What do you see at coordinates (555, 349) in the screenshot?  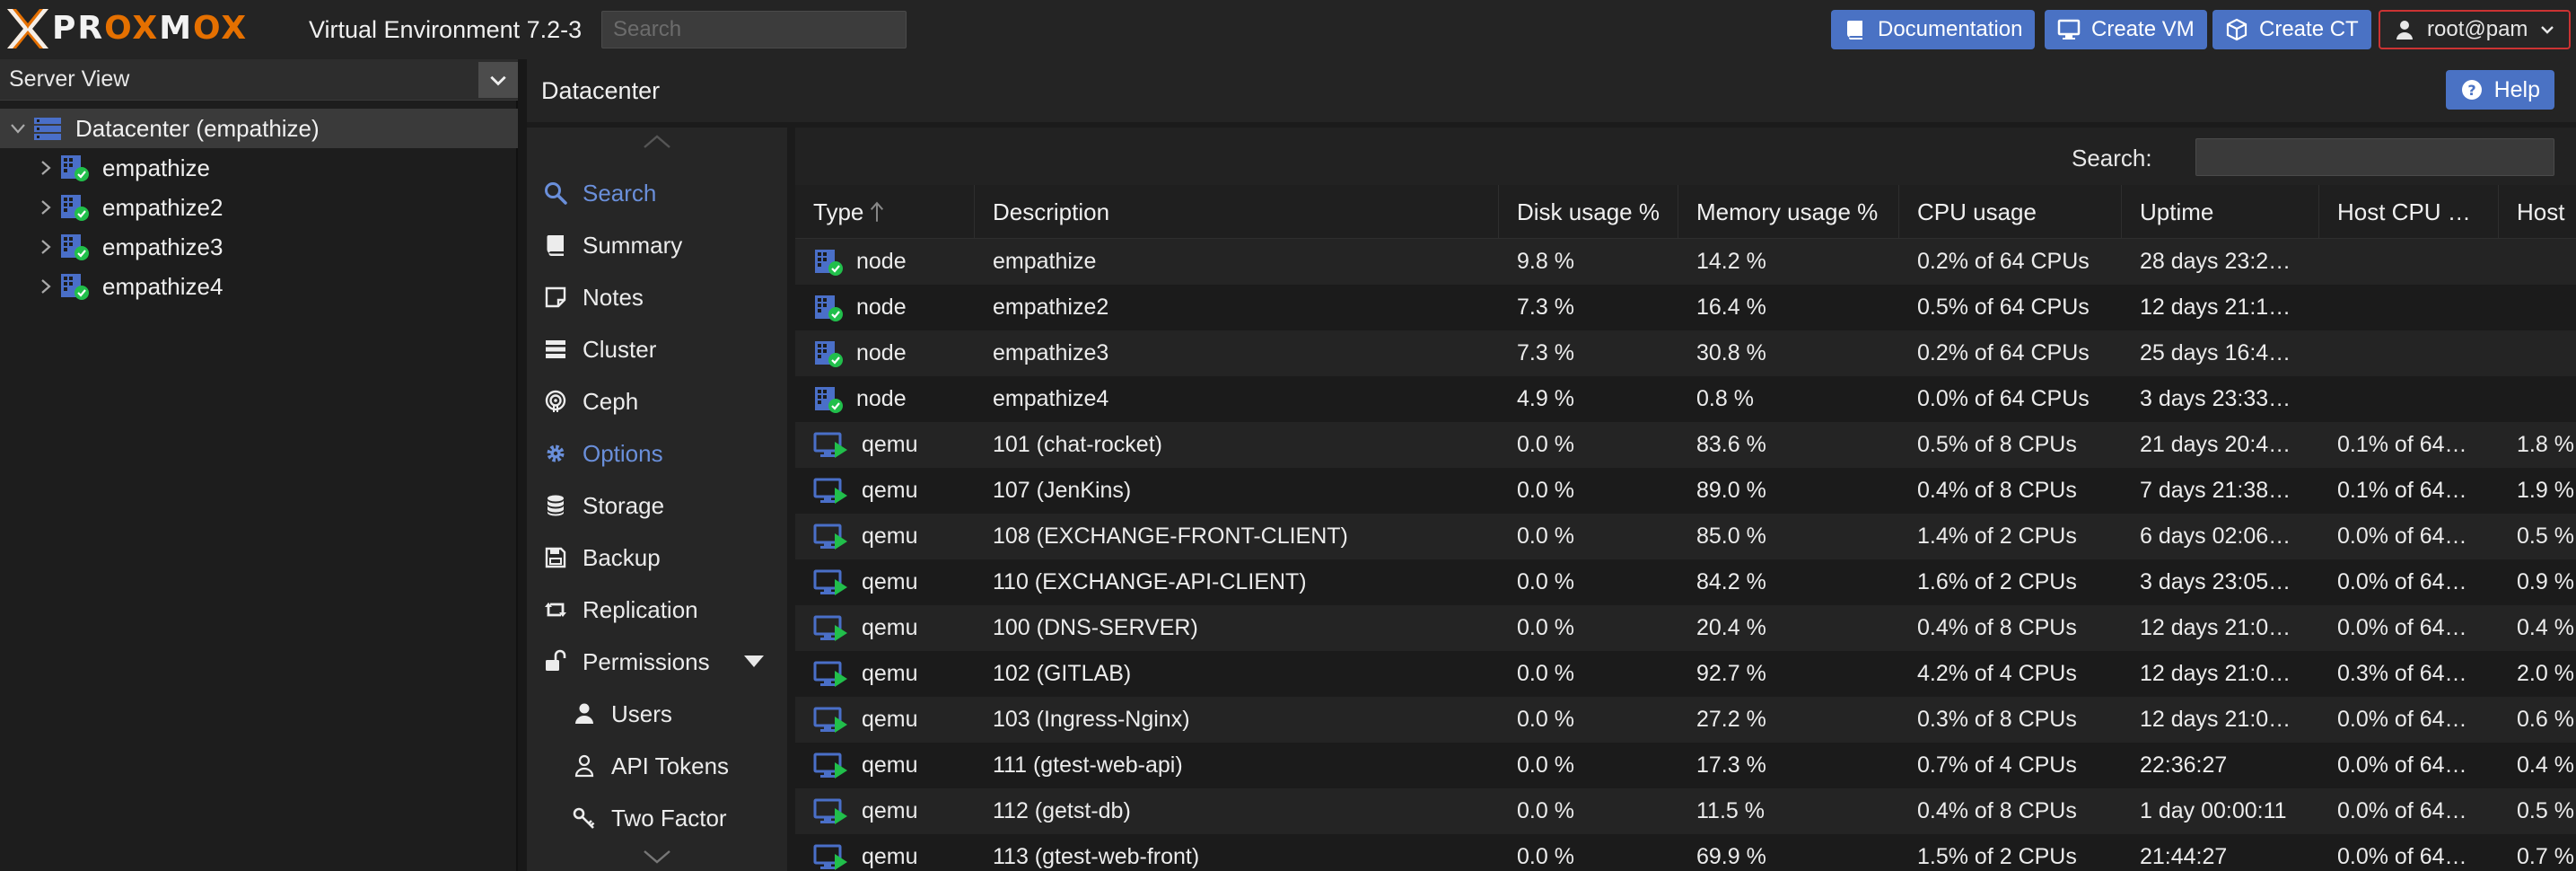 I see `server-icon` at bounding box center [555, 349].